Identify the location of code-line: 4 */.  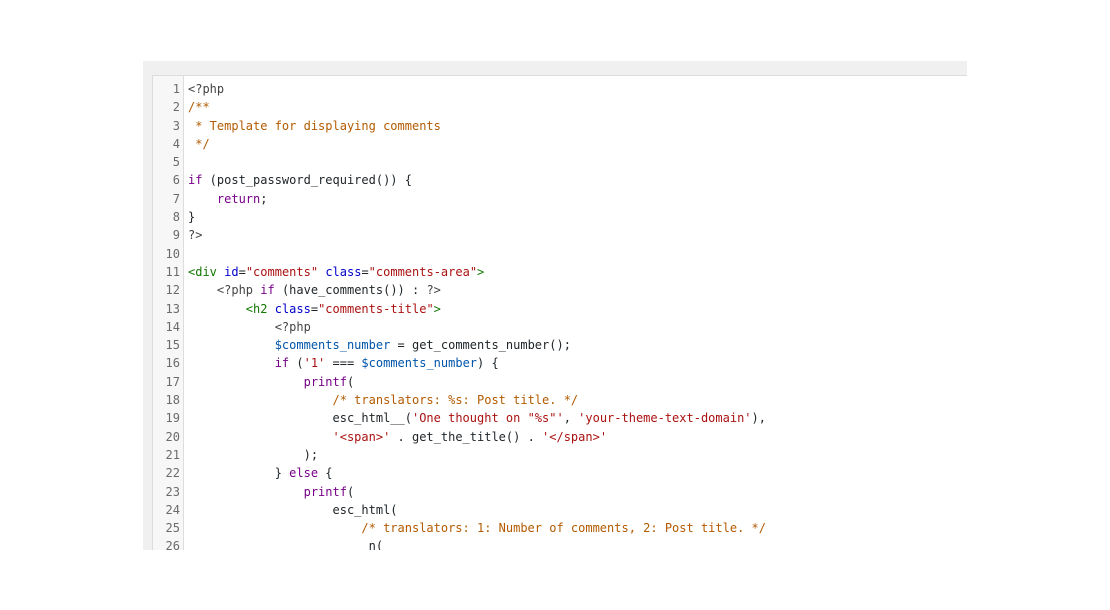
(560, 144).